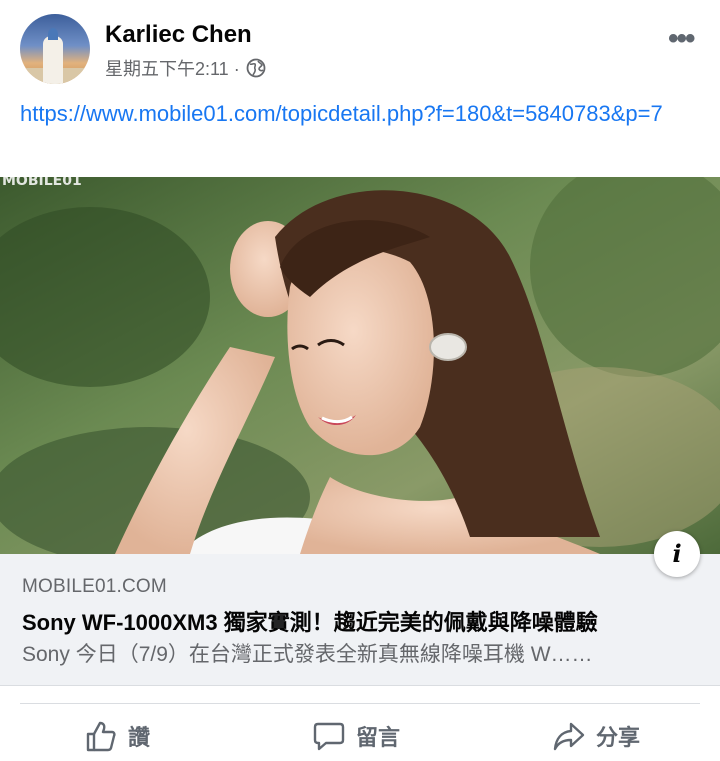  What do you see at coordinates (55, 49) in the screenshot?
I see `avatar` at bounding box center [55, 49].